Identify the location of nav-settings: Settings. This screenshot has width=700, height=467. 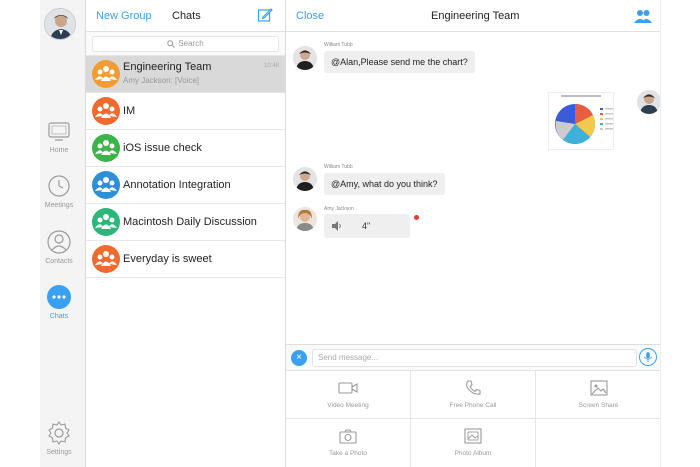
(59, 438).